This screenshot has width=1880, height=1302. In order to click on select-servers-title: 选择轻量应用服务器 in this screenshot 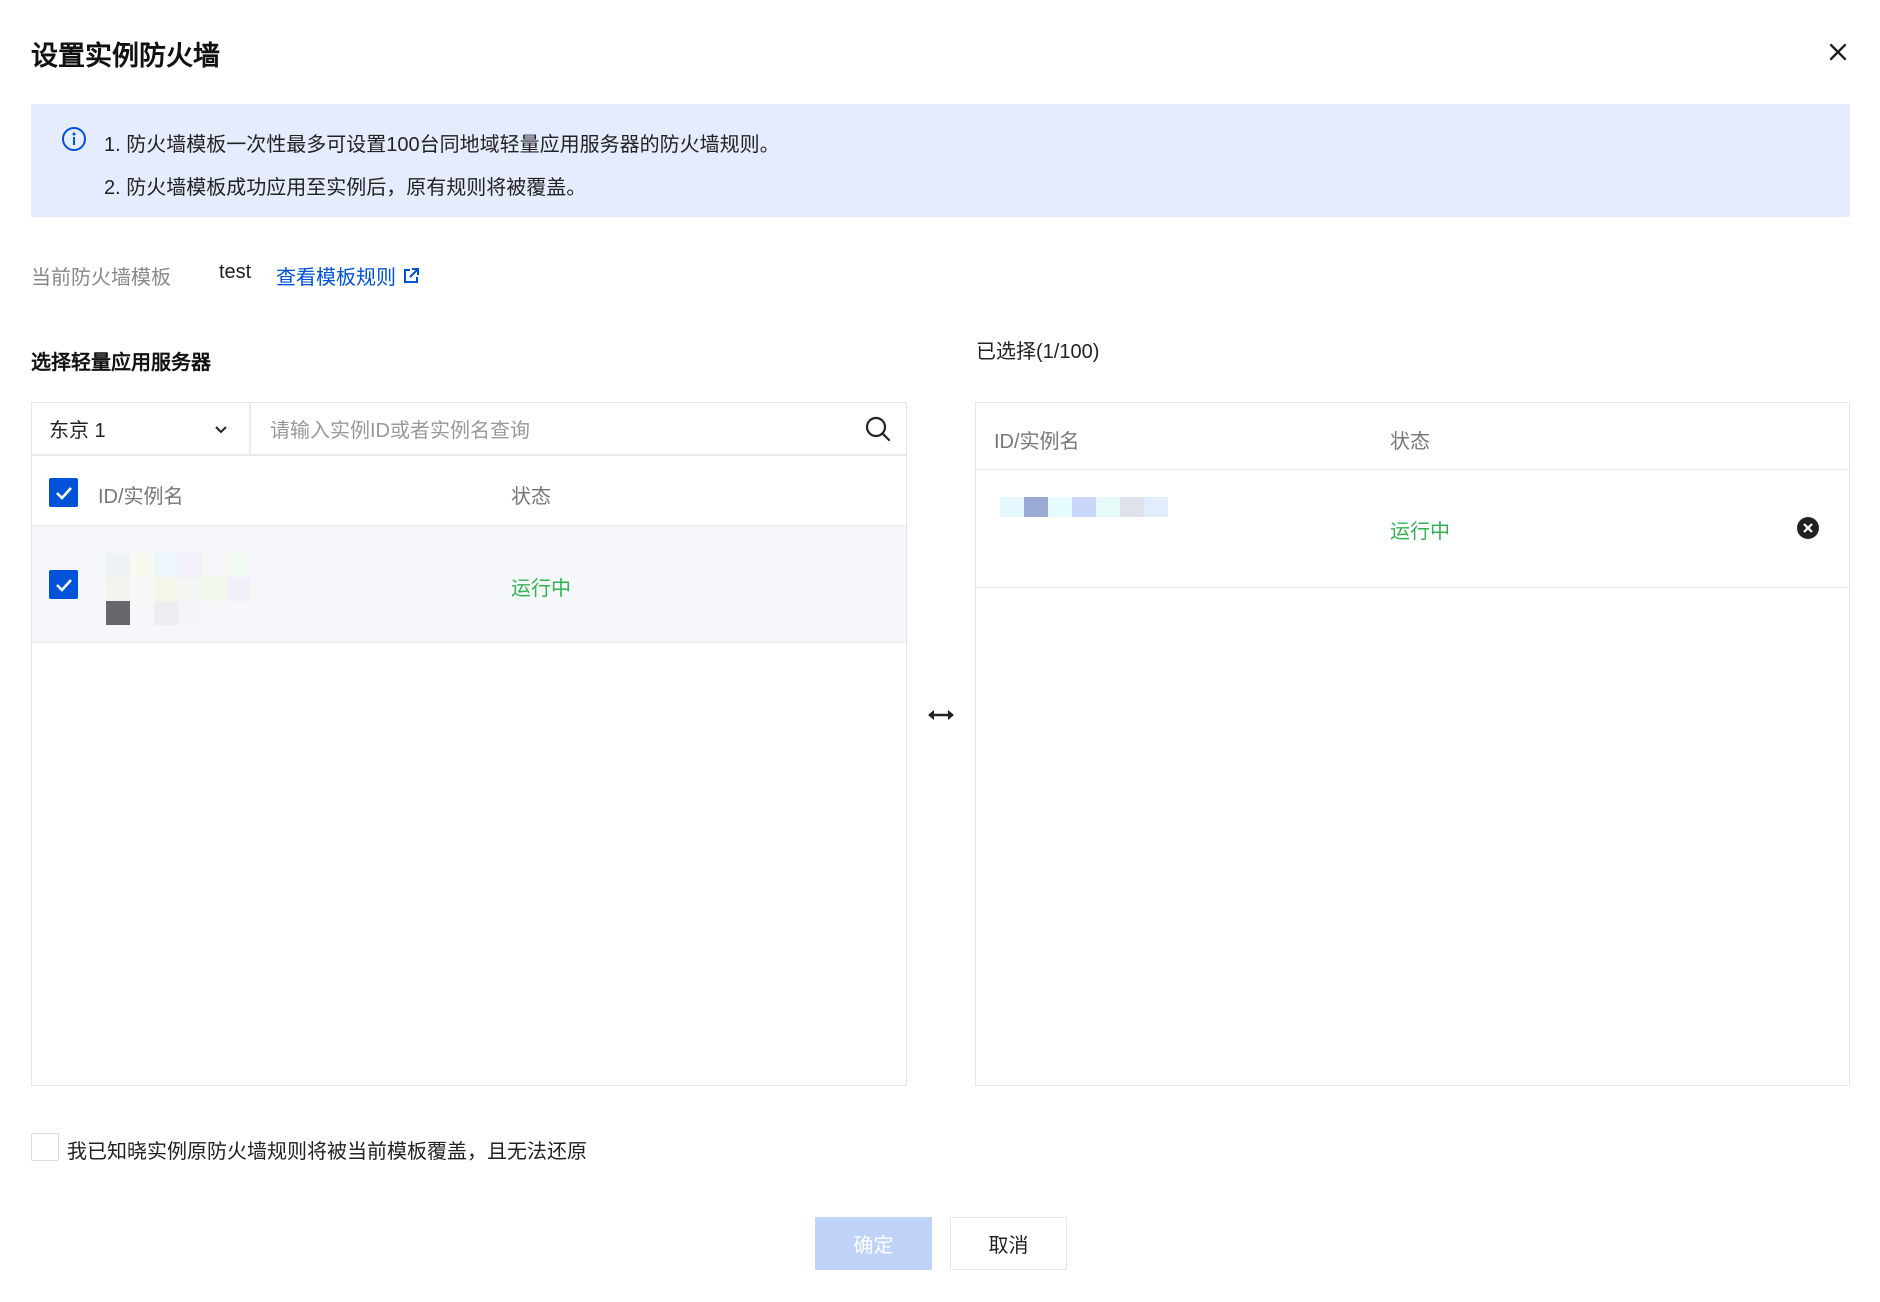, I will do `click(121, 363)`.